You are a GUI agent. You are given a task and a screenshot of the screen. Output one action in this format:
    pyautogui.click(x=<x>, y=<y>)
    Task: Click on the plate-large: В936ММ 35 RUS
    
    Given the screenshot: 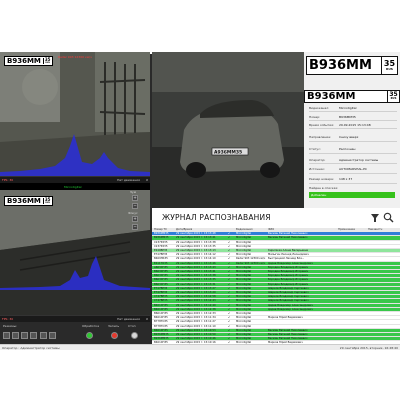 What is the action you would take?
    pyautogui.click(x=352, y=65)
    